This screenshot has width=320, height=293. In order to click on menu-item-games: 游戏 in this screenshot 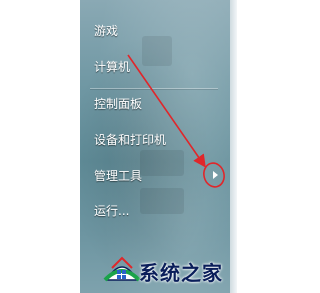, I will do `click(106, 31)`.